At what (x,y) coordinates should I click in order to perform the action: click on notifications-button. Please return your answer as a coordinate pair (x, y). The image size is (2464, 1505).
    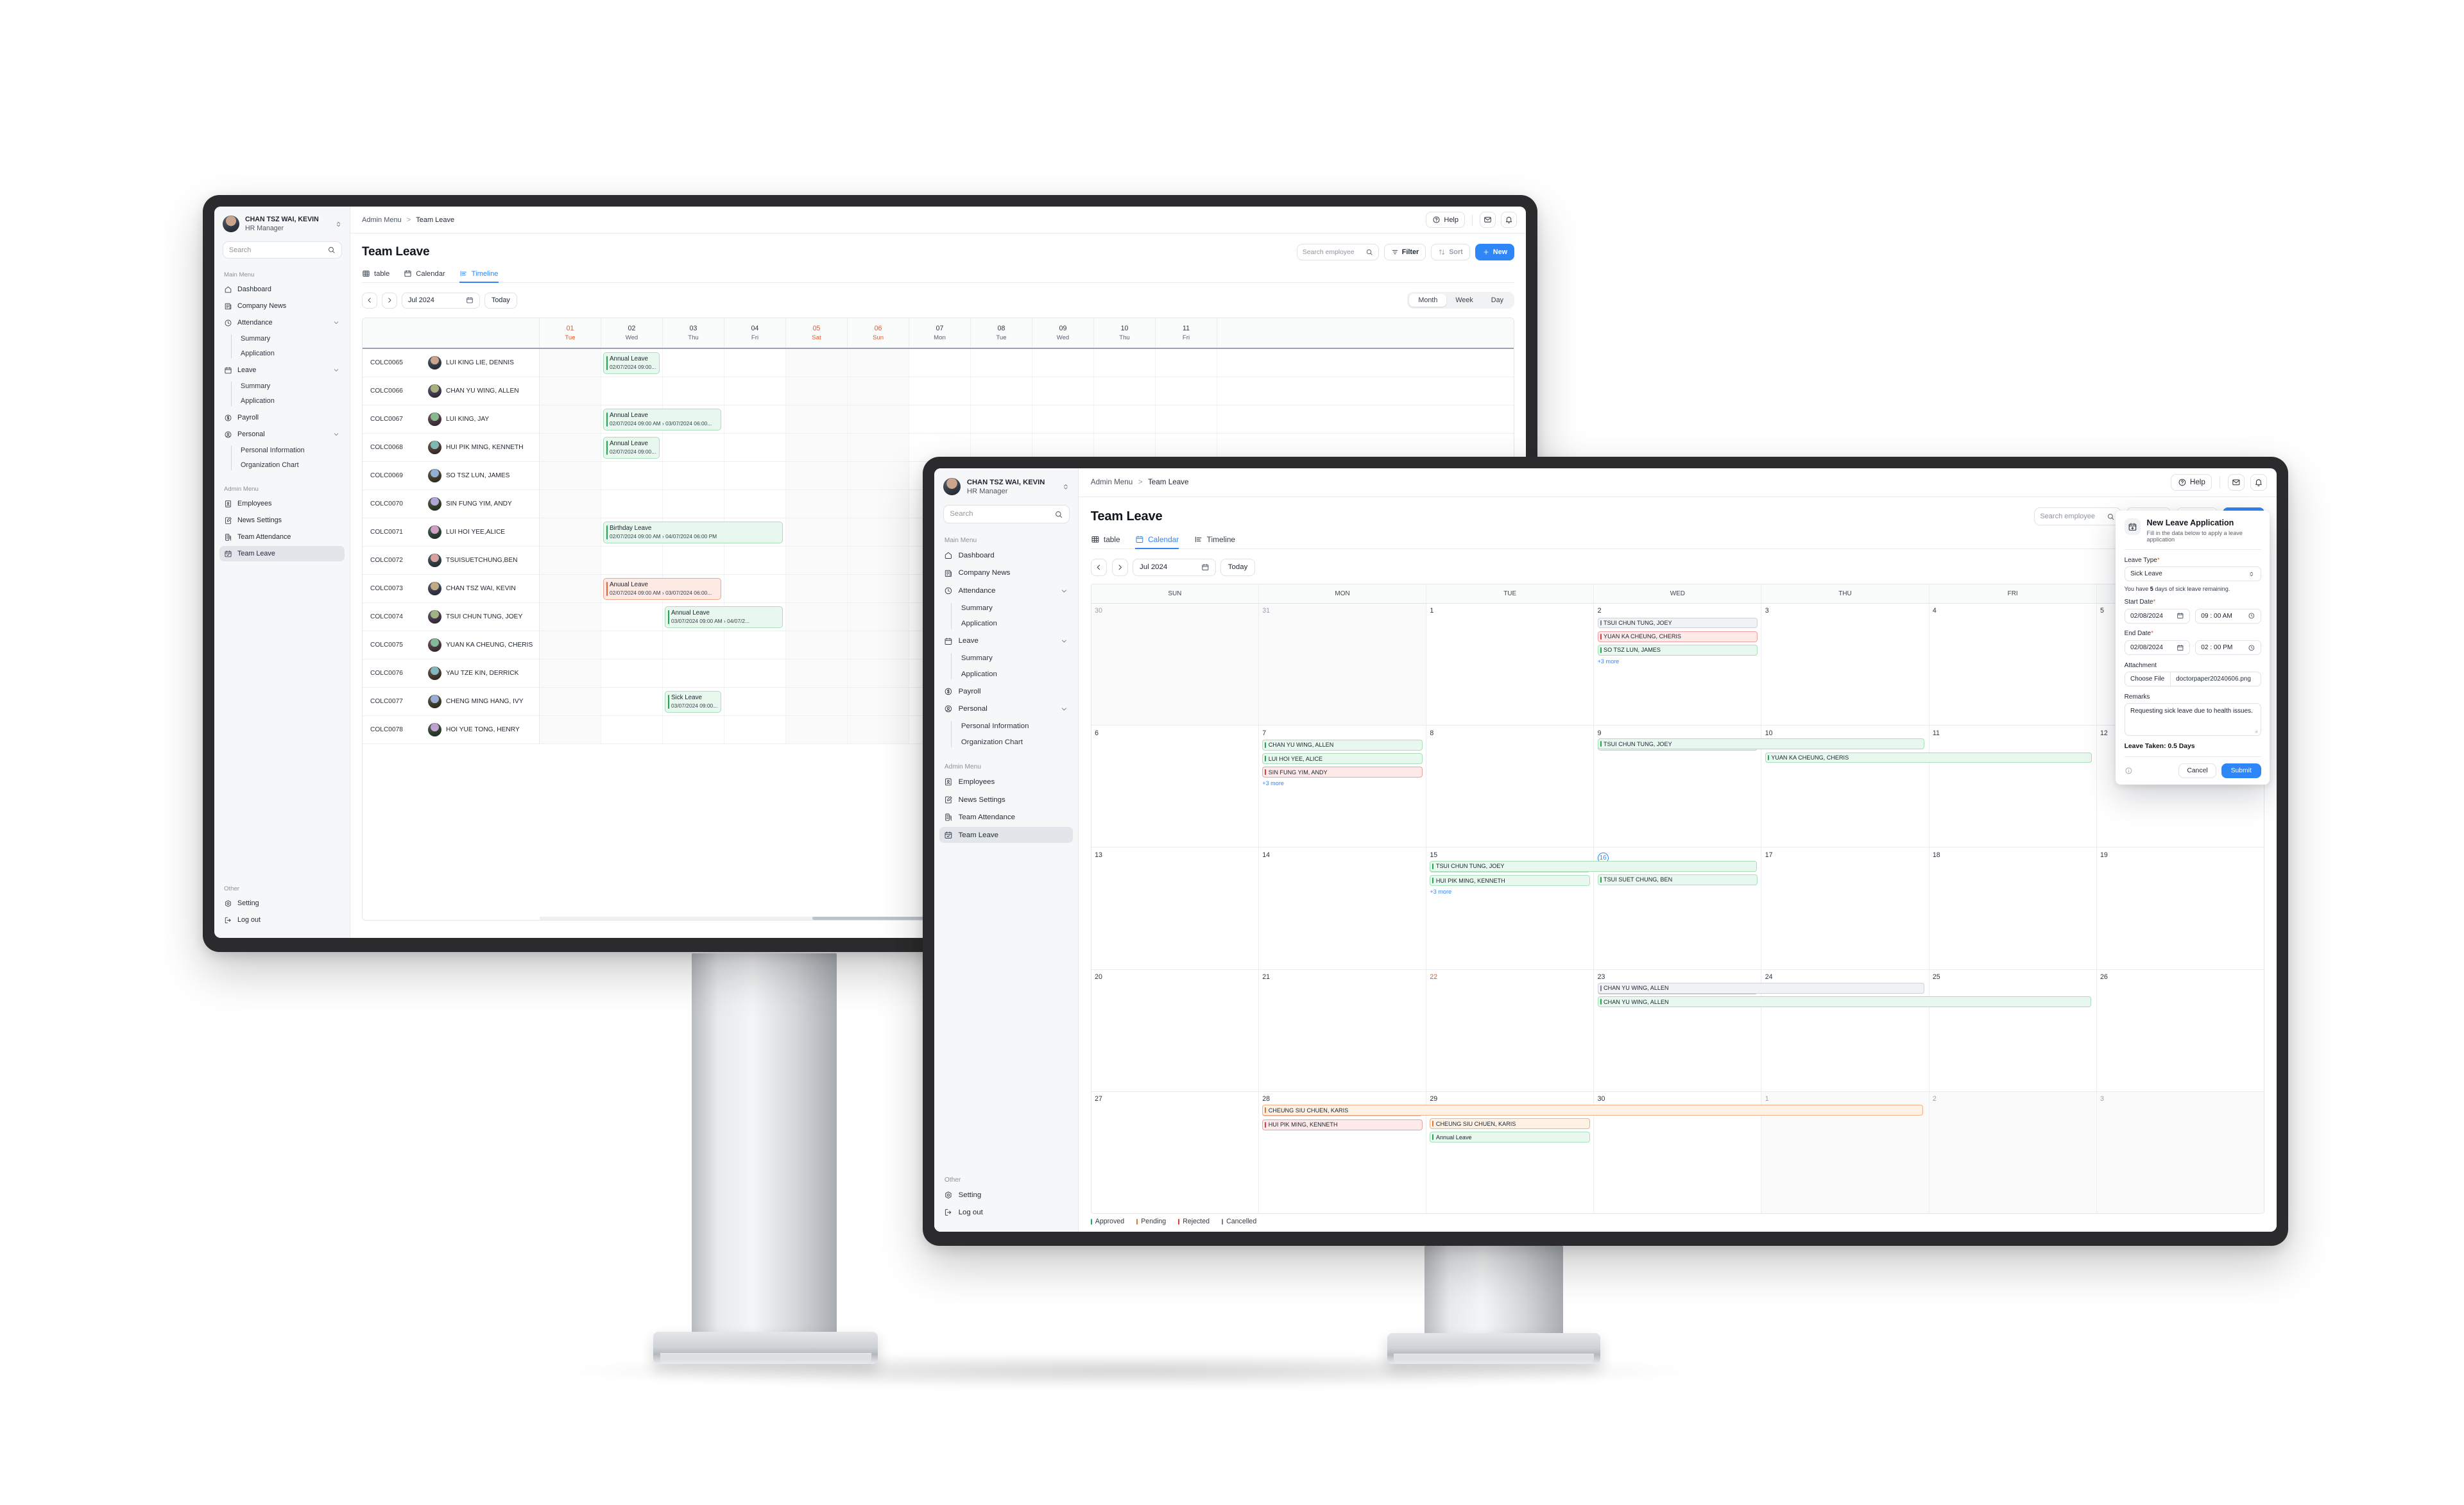
    Looking at the image, I should click on (1509, 220).